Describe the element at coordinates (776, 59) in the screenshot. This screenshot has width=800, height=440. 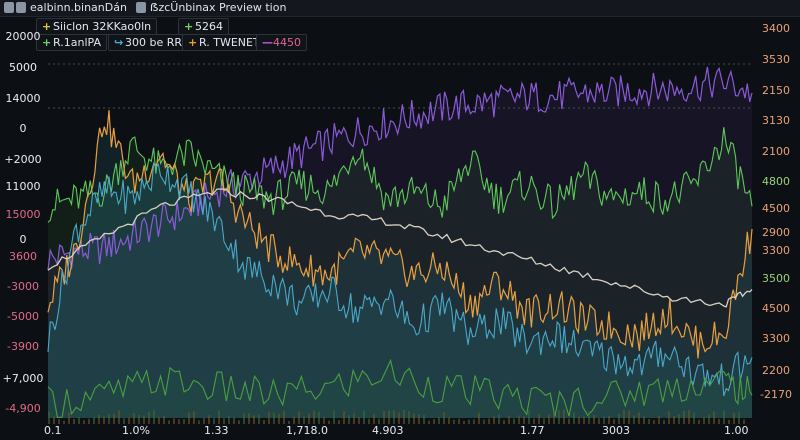
I see `y-tick-label: 3530` at that location.